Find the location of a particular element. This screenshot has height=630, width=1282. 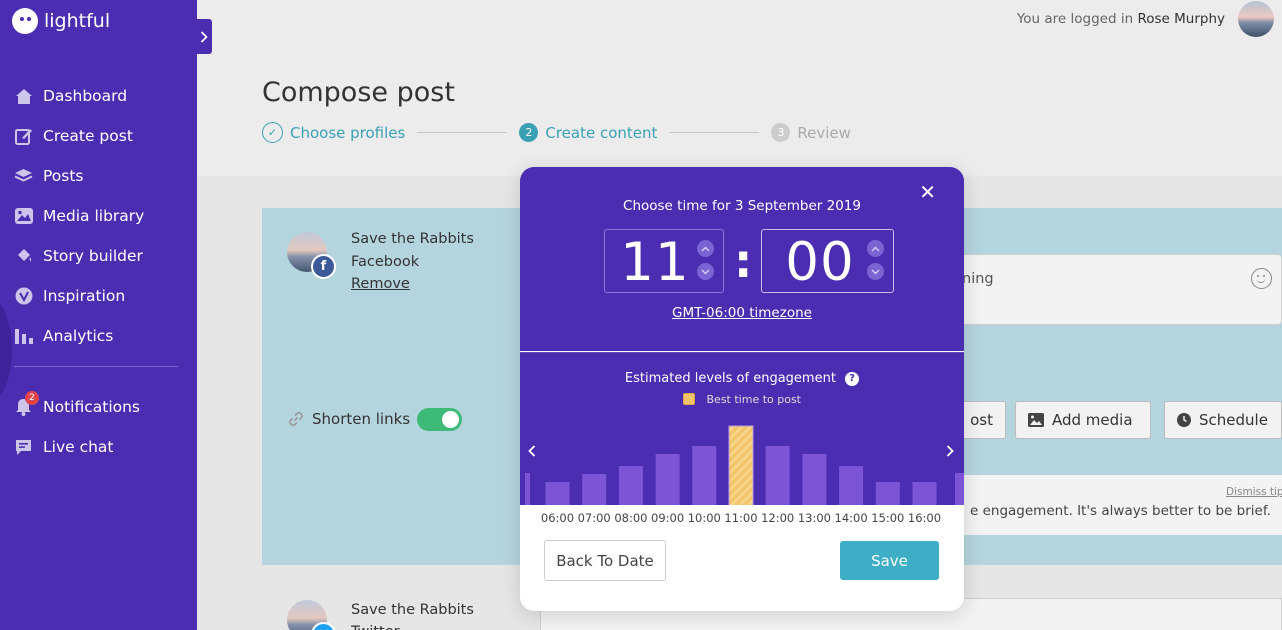

sidebar-item-posts: Posts is located at coordinates (79, 176).